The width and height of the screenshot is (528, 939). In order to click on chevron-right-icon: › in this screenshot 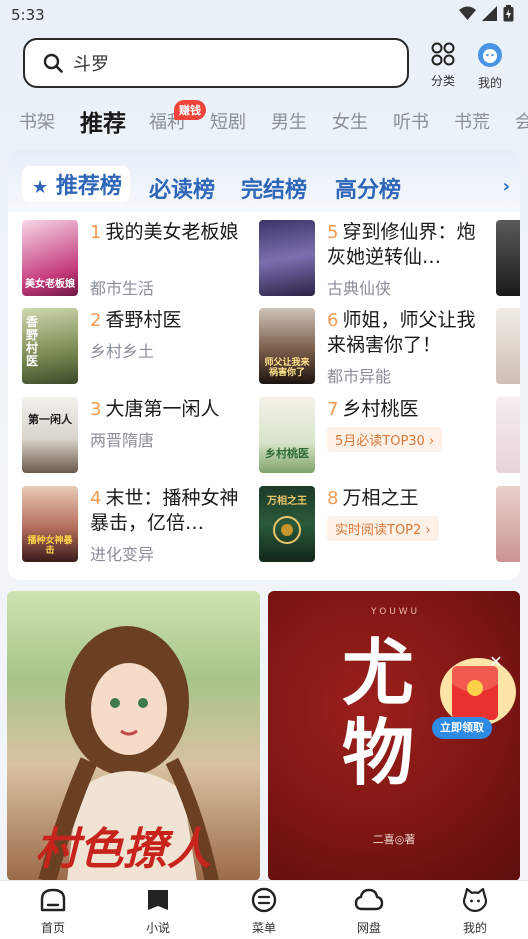, I will do `click(506, 186)`.